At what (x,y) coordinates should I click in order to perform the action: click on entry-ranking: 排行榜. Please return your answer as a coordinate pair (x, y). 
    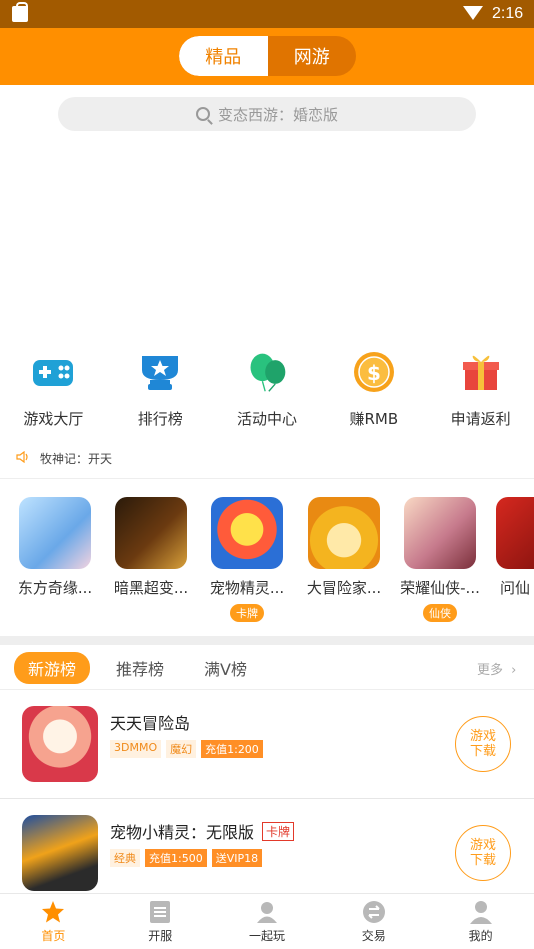
    Looking at the image, I should click on (160, 395).